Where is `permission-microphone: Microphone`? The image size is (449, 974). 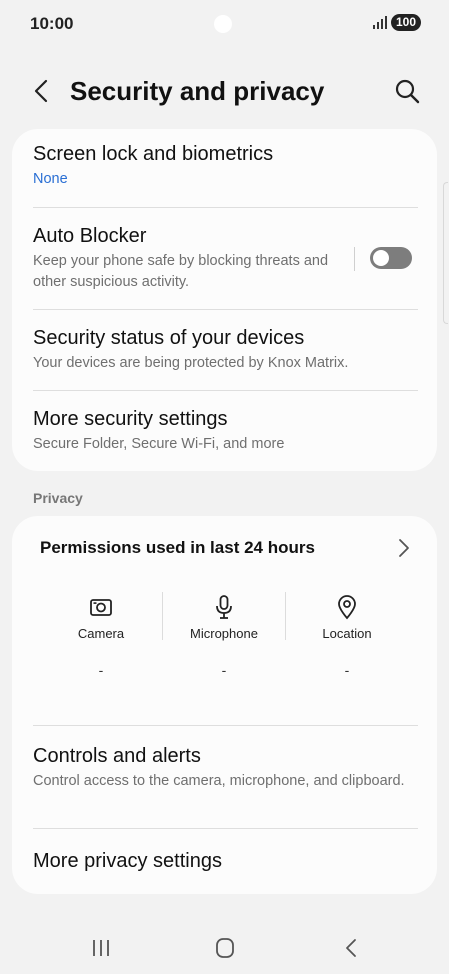 permission-microphone: Microphone is located at coordinates (224, 617).